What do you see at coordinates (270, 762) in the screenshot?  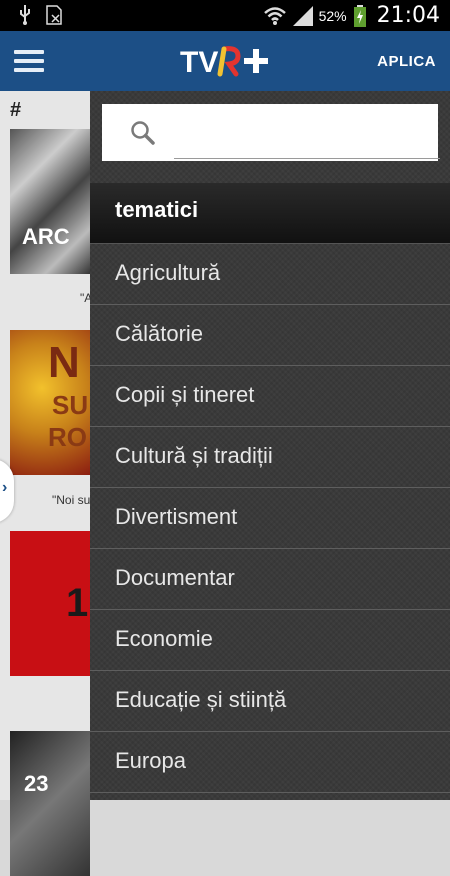 I see `category-item-europa: Europa` at bounding box center [270, 762].